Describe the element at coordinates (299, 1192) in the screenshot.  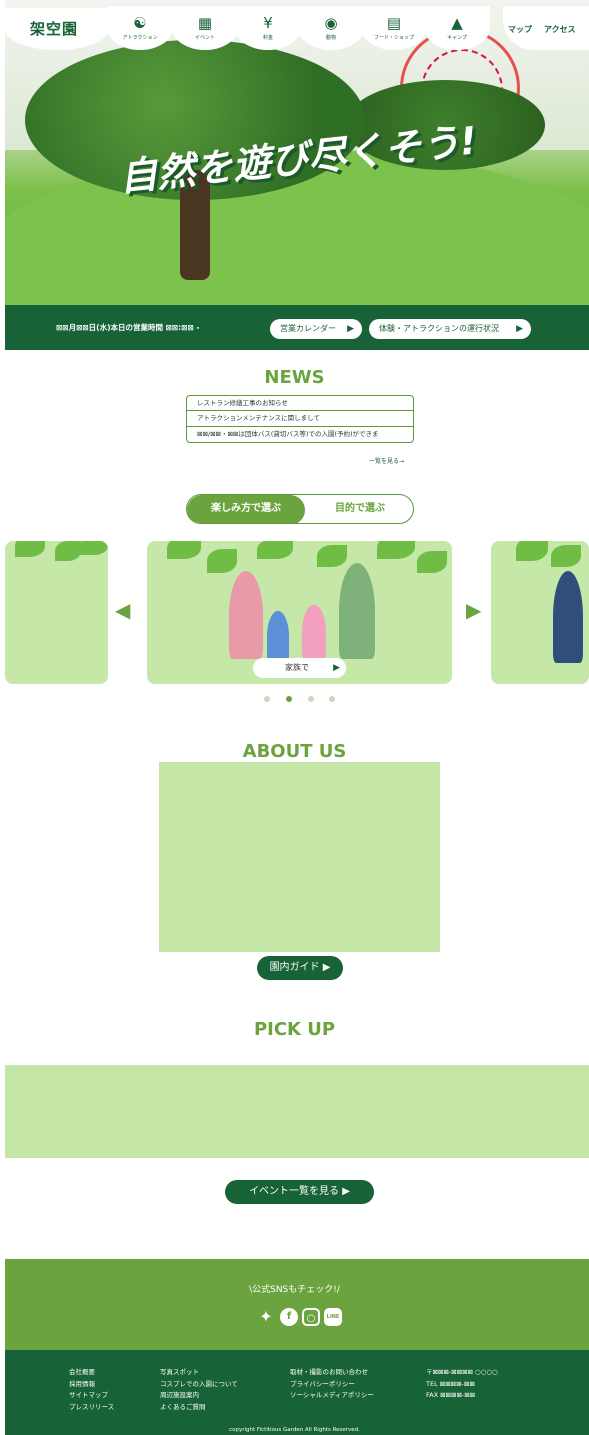
I see `event-list-button: イベント一覧を見る ▶` at that location.